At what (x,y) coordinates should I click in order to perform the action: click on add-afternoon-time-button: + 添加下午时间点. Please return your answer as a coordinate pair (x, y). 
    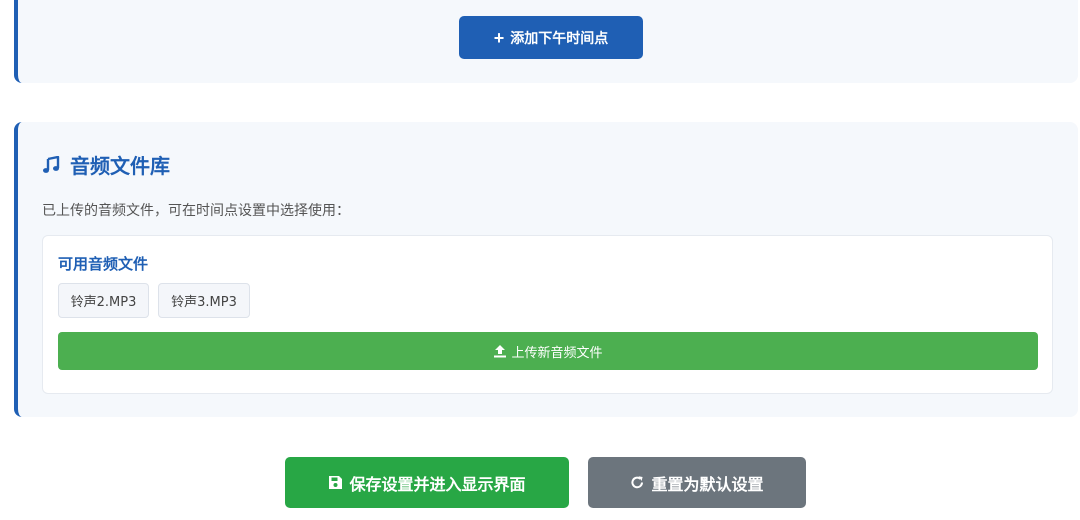
    Looking at the image, I should click on (551, 37).